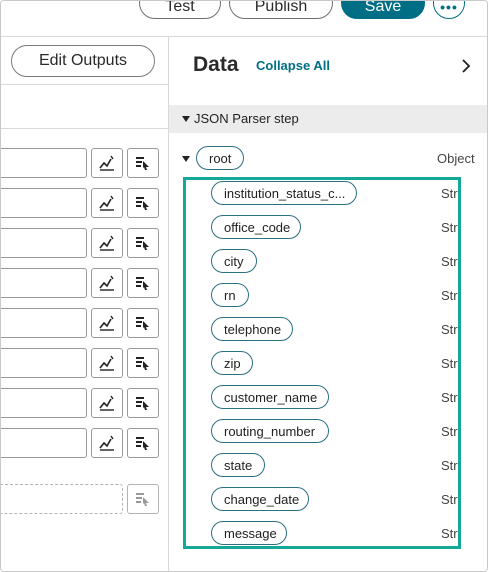 This screenshot has height=572, width=488. What do you see at coordinates (234, 261) in the screenshot?
I see `field-pill: city` at bounding box center [234, 261].